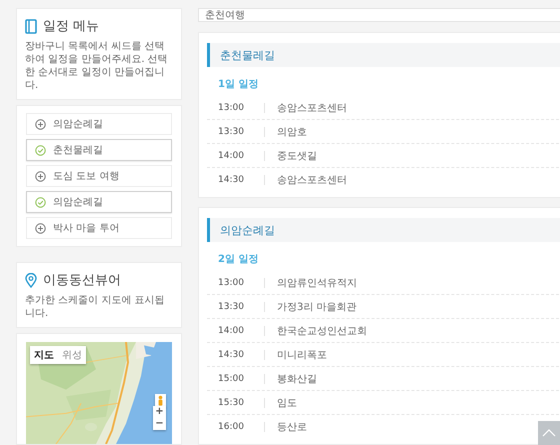 This screenshot has width=560, height=445. What do you see at coordinates (247, 55) in the screenshot?
I see `course-title: 춘천물레길` at bounding box center [247, 55].